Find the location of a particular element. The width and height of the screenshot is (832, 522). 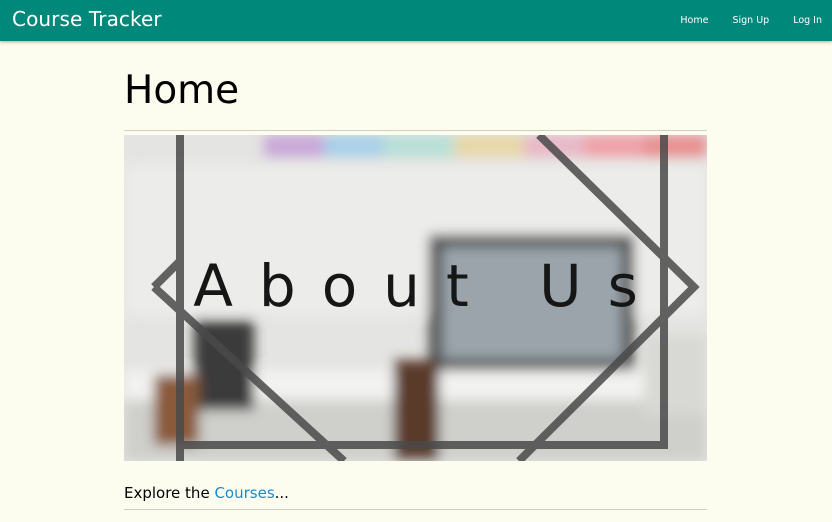

nav-links: Home Sign Up Log In is located at coordinates (739, 20).